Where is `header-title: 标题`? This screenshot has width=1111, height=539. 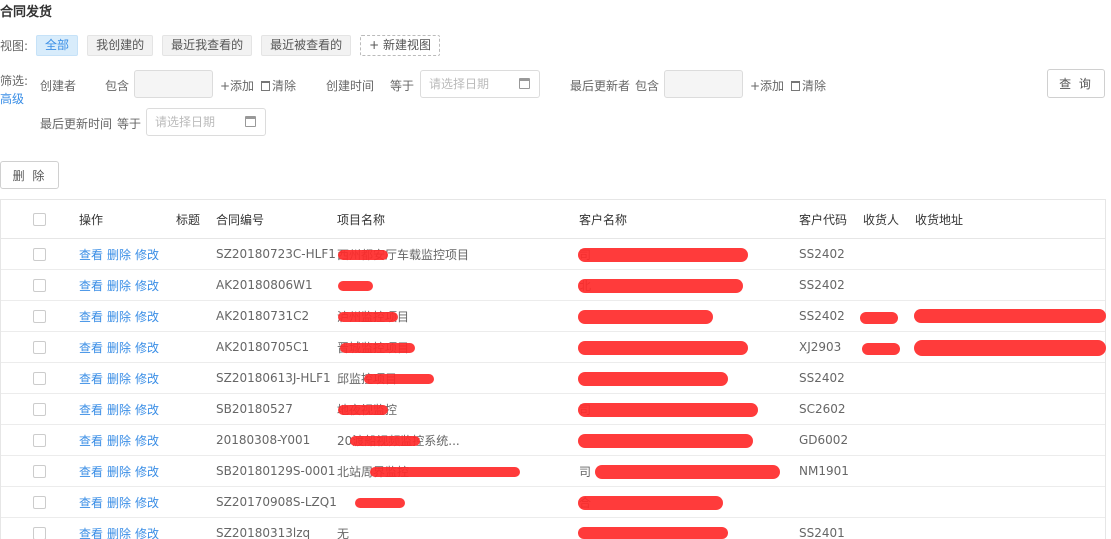
header-title: 标题 is located at coordinates (188, 219).